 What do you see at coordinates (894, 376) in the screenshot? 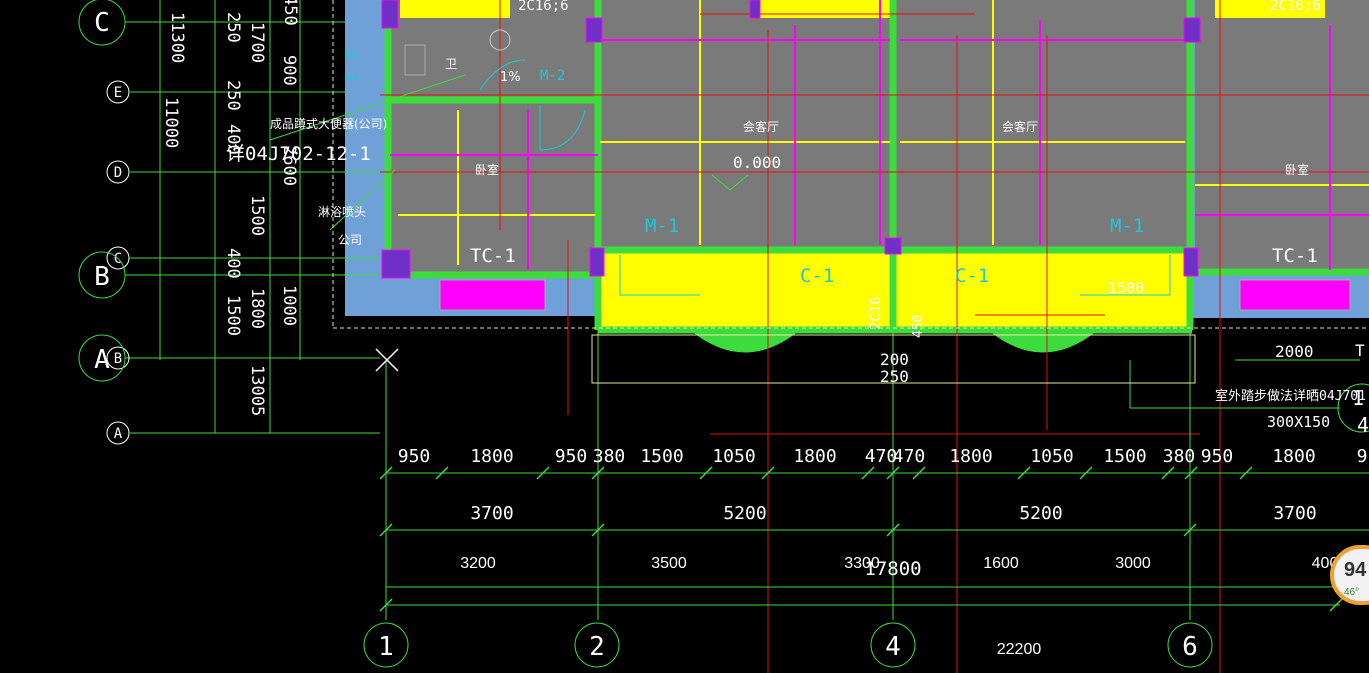
I see `dim-250-step: 250` at bounding box center [894, 376].